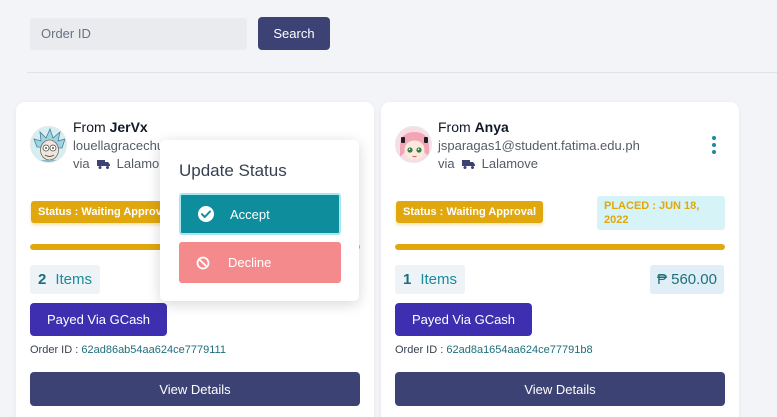 The width and height of the screenshot is (777, 417). Describe the element at coordinates (407, 279) in the screenshot. I see `items-count: 1` at that location.